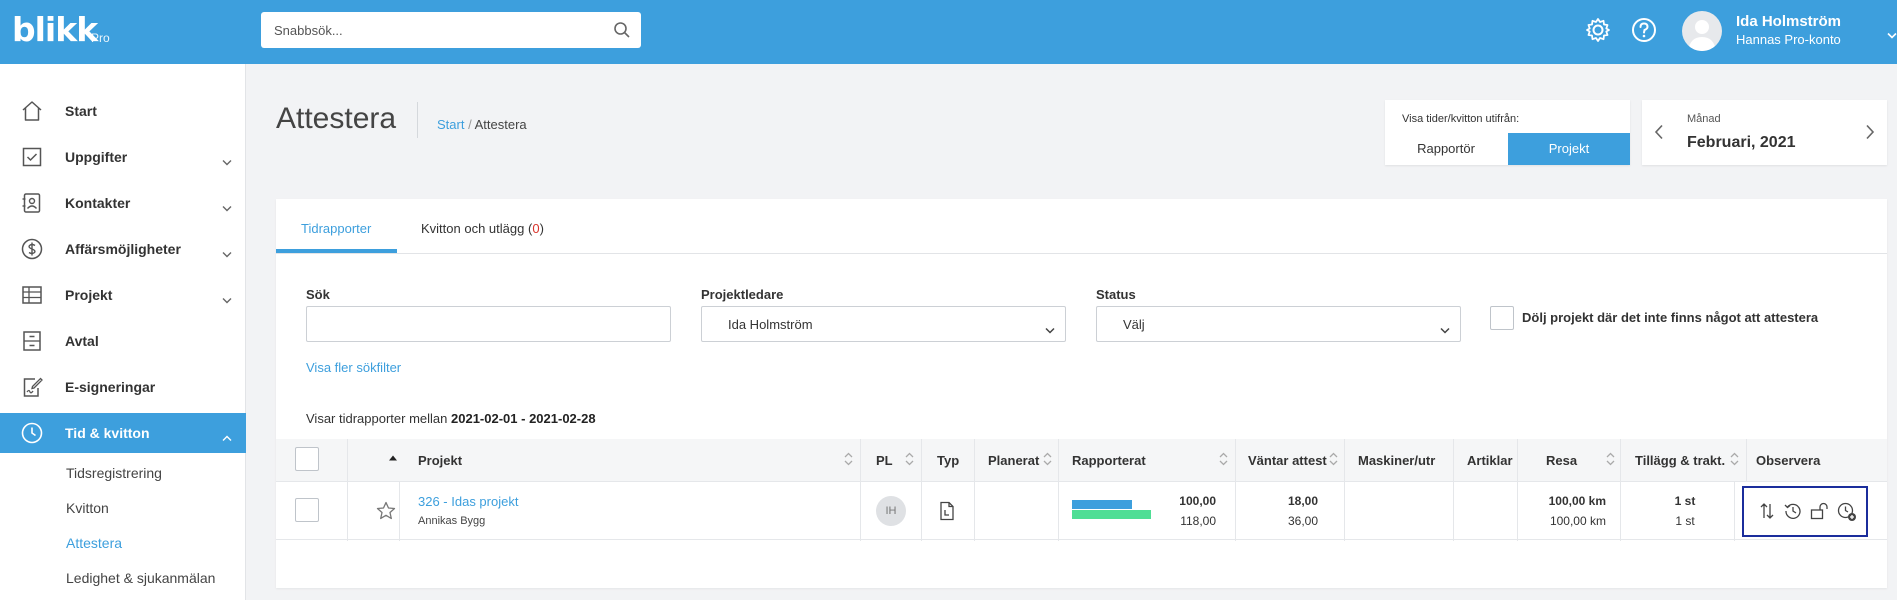 The width and height of the screenshot is (1897, 600). I want to click on sidebar-item-start: Start, so click(123, 111).